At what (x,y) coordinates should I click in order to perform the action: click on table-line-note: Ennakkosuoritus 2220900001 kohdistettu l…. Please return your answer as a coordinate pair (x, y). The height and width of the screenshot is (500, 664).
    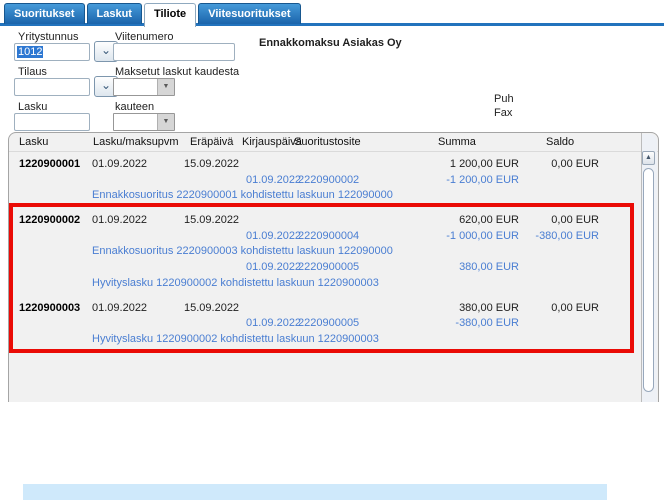
    Looking at the image, I should click on (325, 197).